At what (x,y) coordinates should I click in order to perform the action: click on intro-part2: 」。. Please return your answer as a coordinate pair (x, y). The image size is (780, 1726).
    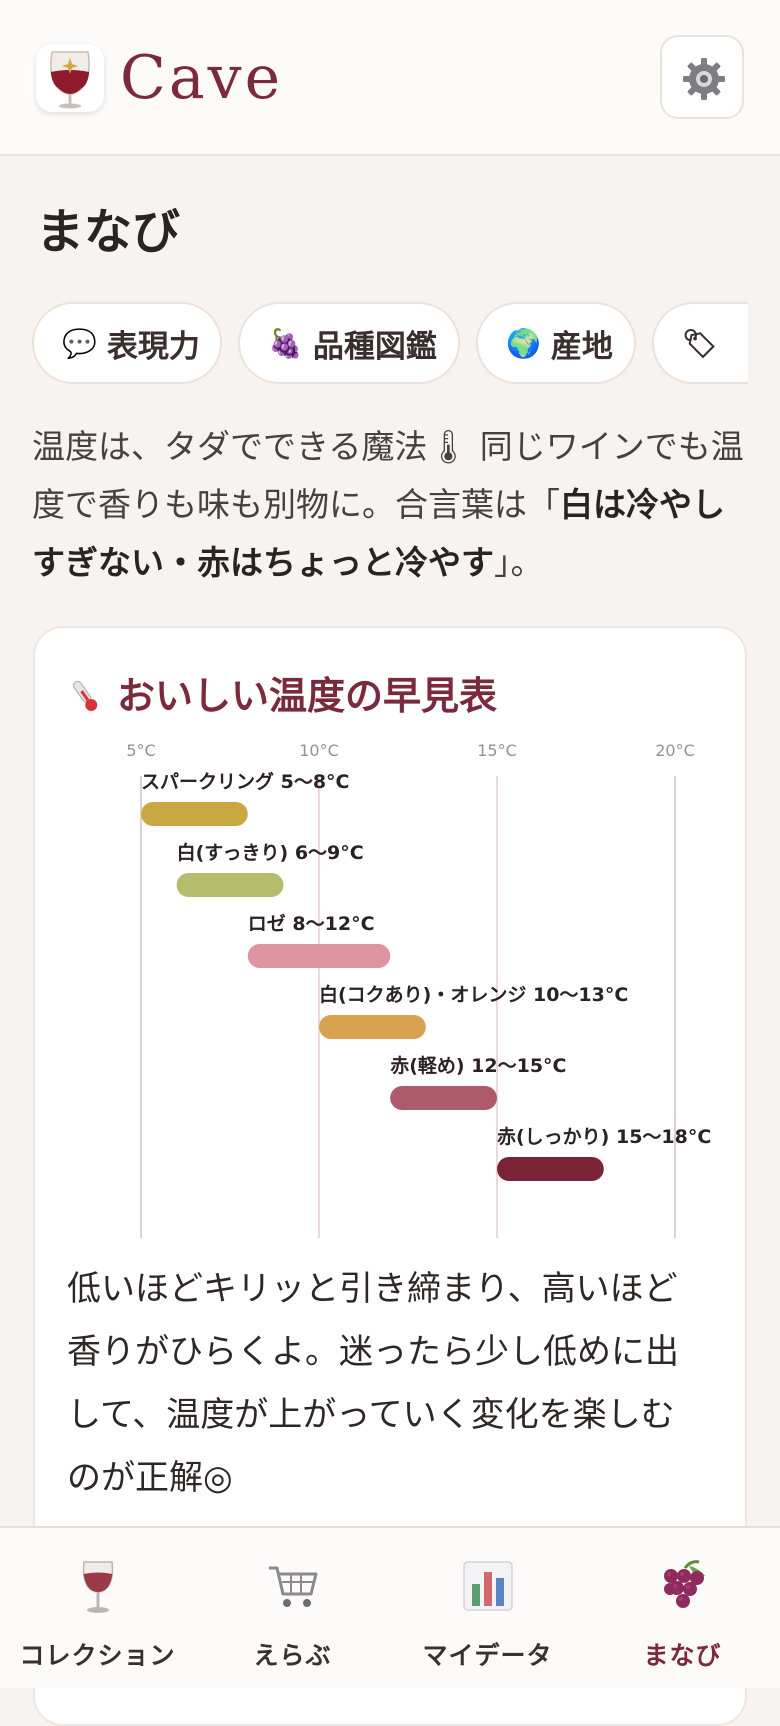
    Looking at the image, I should click on (519, 562).